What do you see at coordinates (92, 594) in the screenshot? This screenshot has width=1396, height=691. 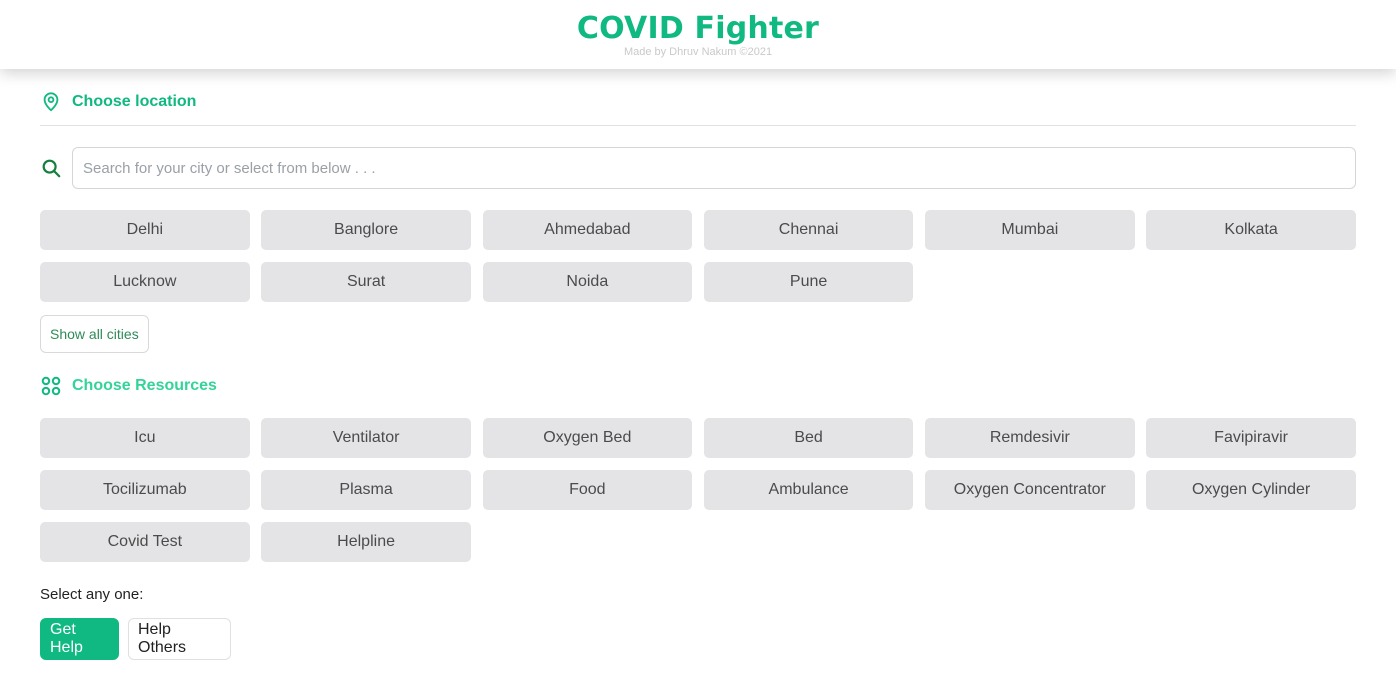 I see `select-prompt: Select any one:` at bounding box center [92, 594].